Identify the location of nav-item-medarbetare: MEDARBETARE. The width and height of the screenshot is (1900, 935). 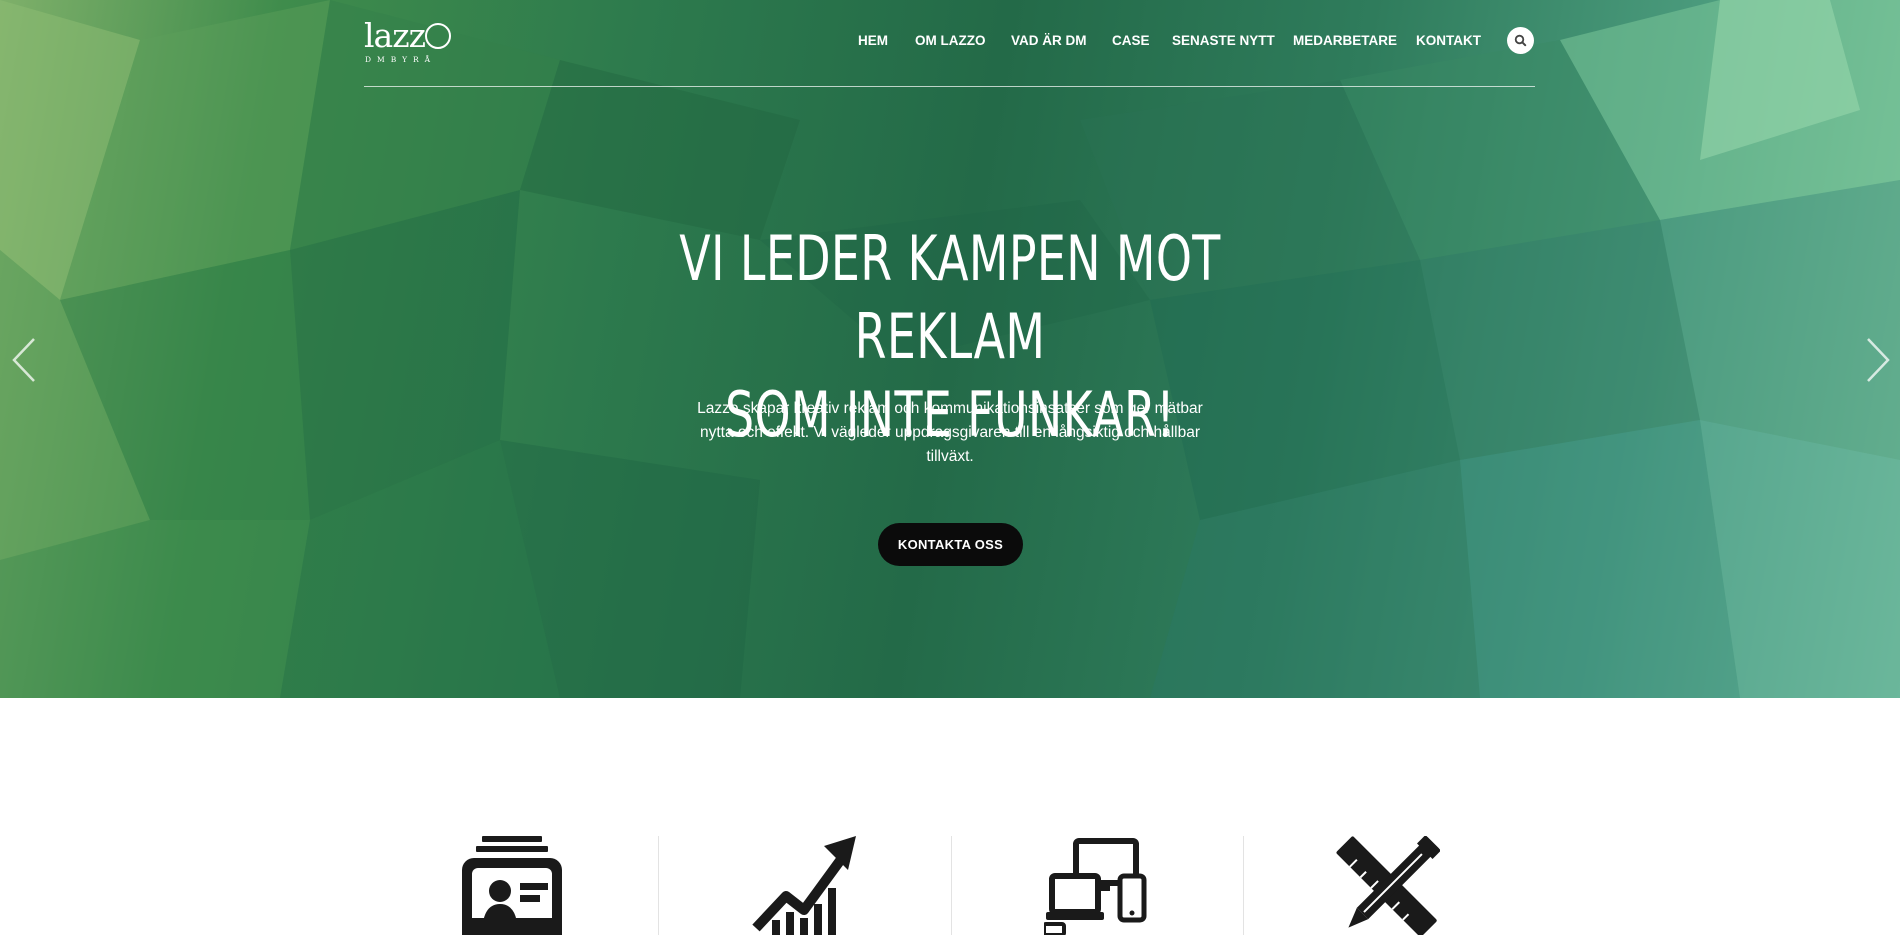
(1345, 40).